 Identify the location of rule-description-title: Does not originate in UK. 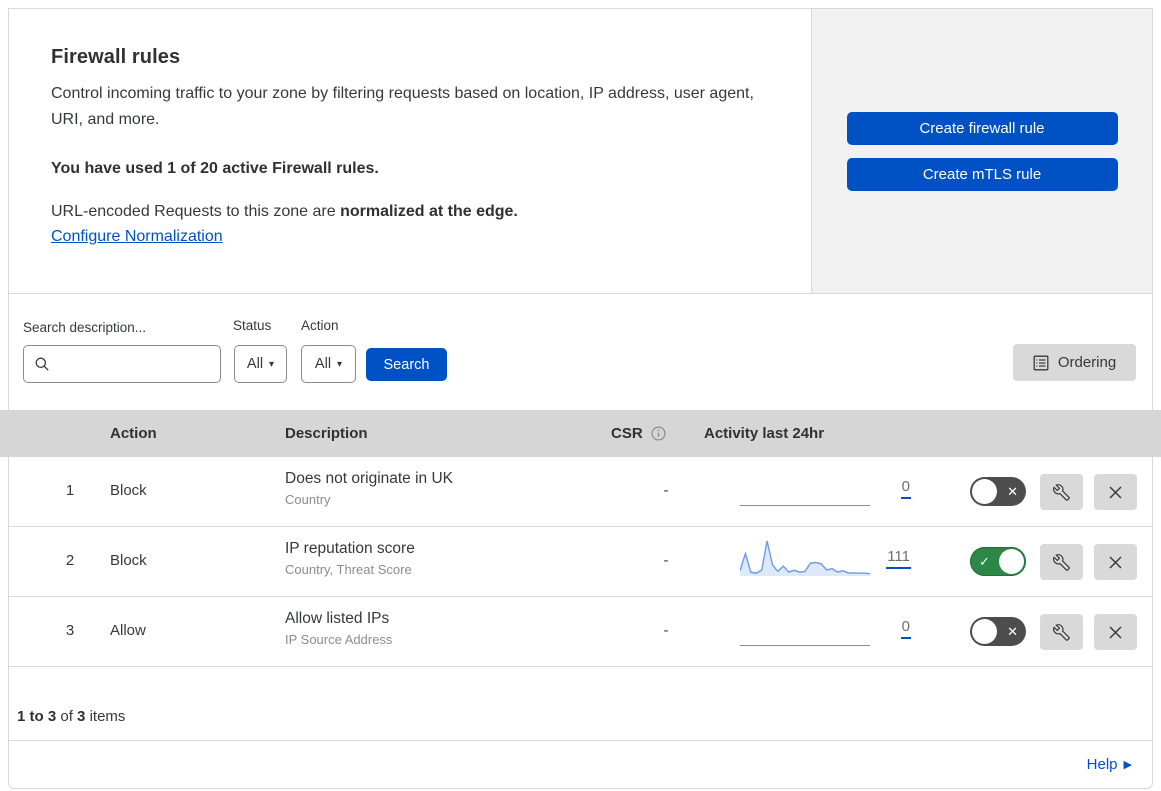
(369, 478).